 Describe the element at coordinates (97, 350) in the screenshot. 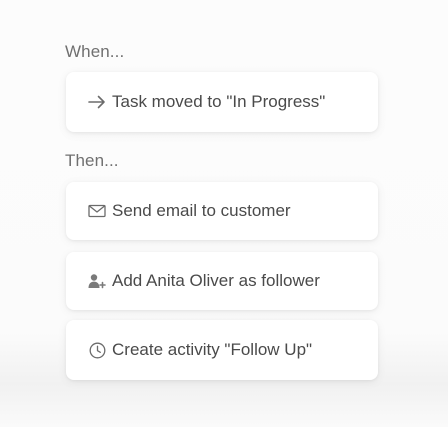

I see `clock-icon` at that location.